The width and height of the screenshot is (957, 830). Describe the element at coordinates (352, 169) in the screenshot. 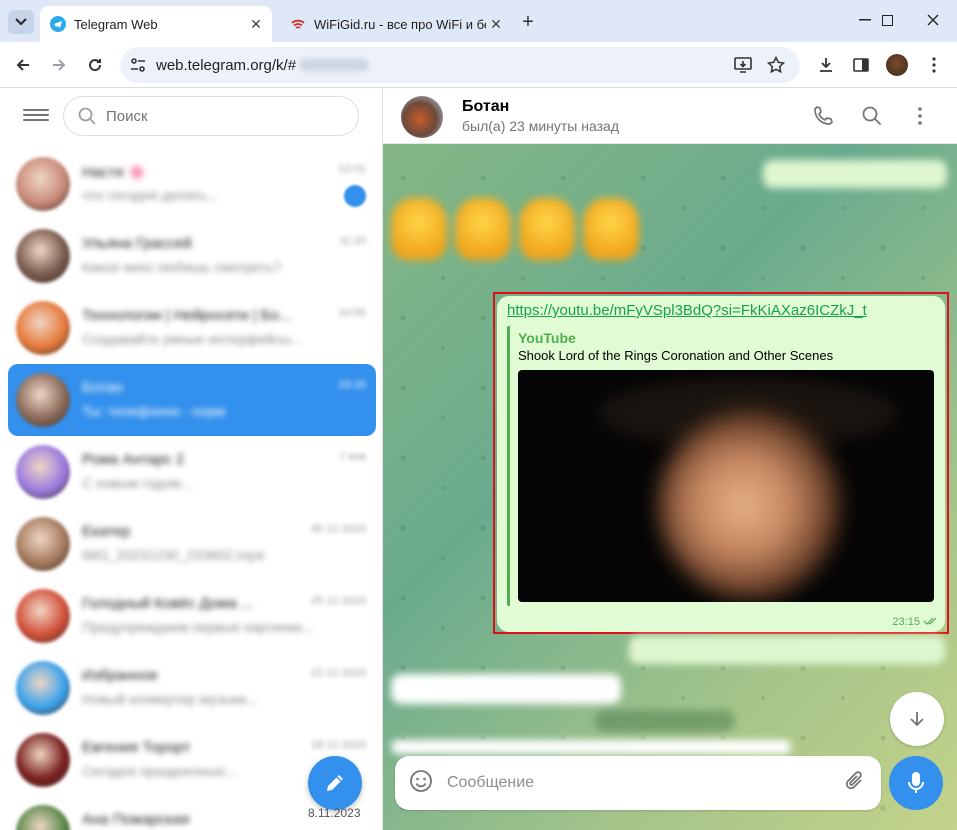

I see `chat-time: 12:01` at that location.